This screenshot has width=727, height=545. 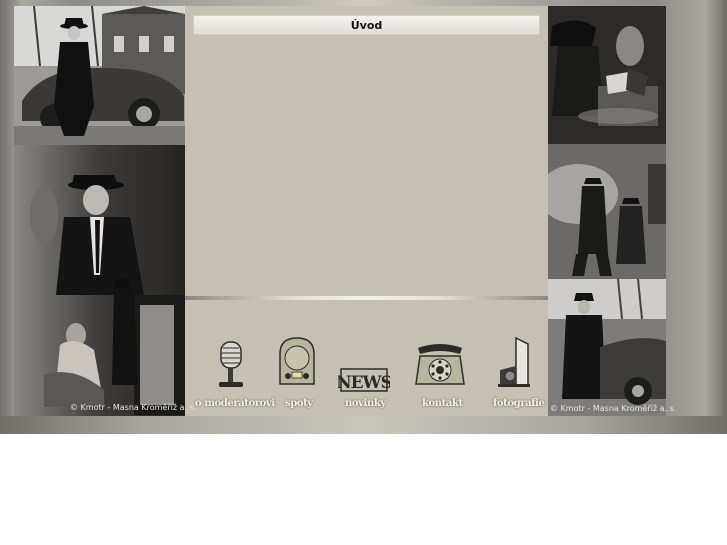 What do you see at coordinates (363, 425) in the screenshot?
I see `bottom-band` at bounding box center [363, 425].